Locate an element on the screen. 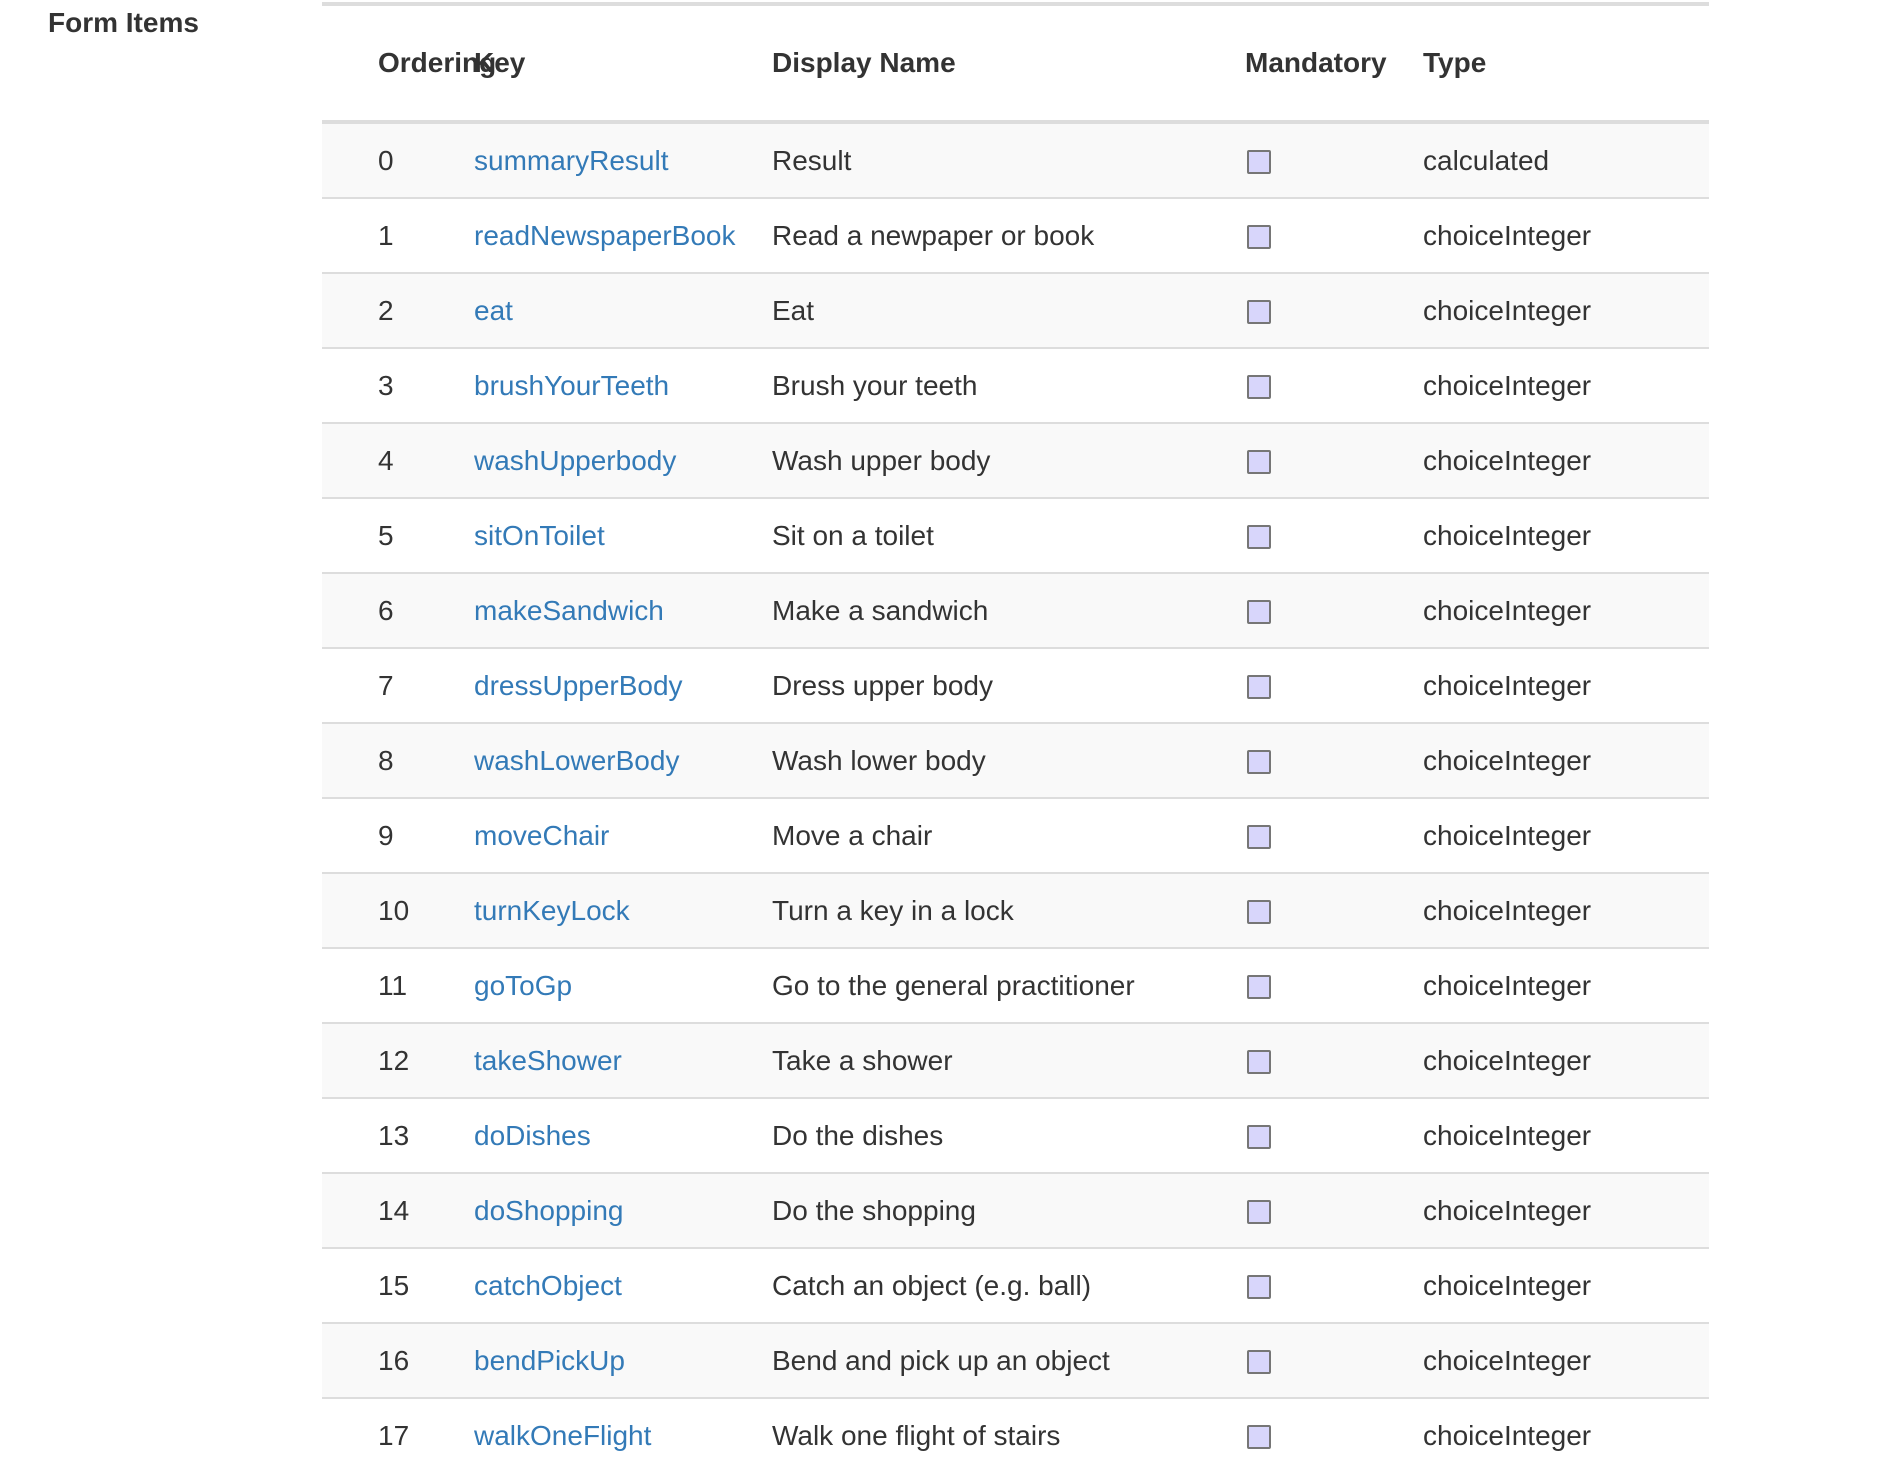 Image resolution: width=1878 pixels, height=1458 pixels. key-link: dressUpperBody is located at coordinates (578, 685).